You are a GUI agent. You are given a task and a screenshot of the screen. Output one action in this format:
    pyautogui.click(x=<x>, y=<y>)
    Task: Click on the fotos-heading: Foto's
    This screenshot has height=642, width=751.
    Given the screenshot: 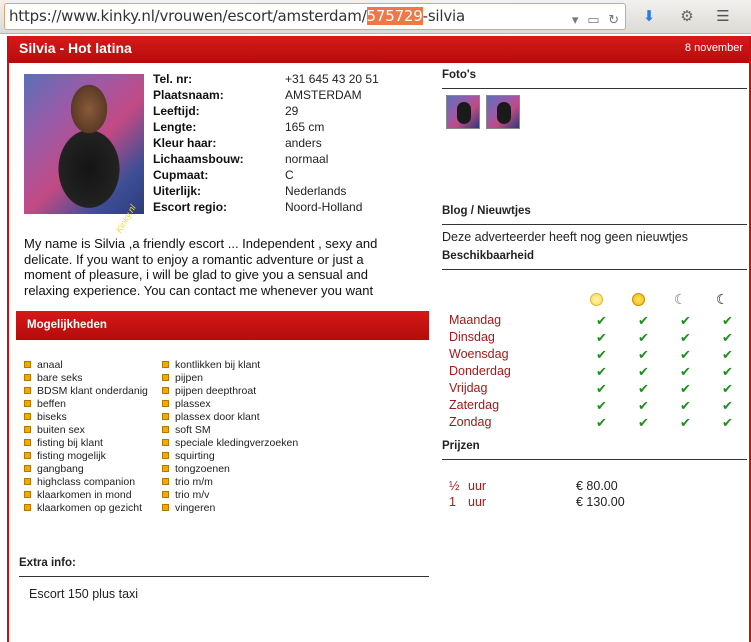 What is the action you would take?
    pyautogui.click(x=594, y=79)
    